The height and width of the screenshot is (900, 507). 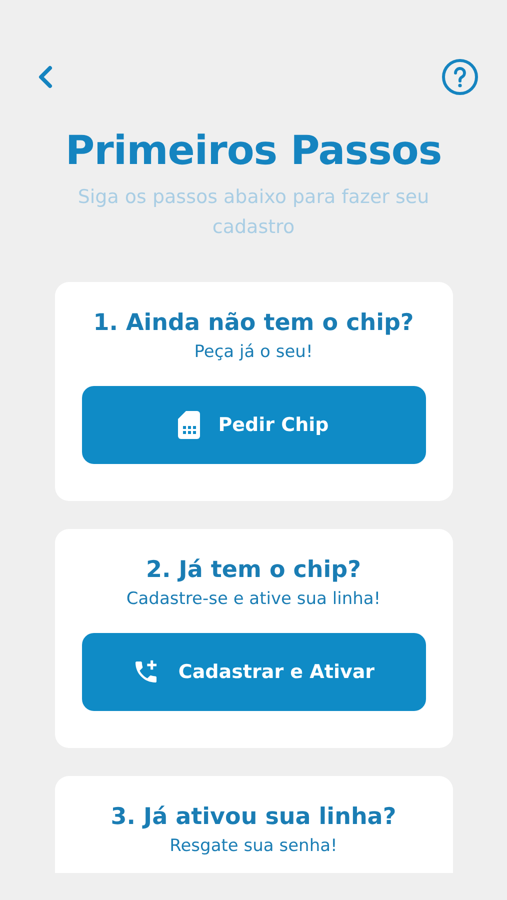 What do you see at coordinates (253, 599) in the screenshot?
I see `step-subtitle: Cadastre-se e ative sua linha!` at bounding box center [253, 599].